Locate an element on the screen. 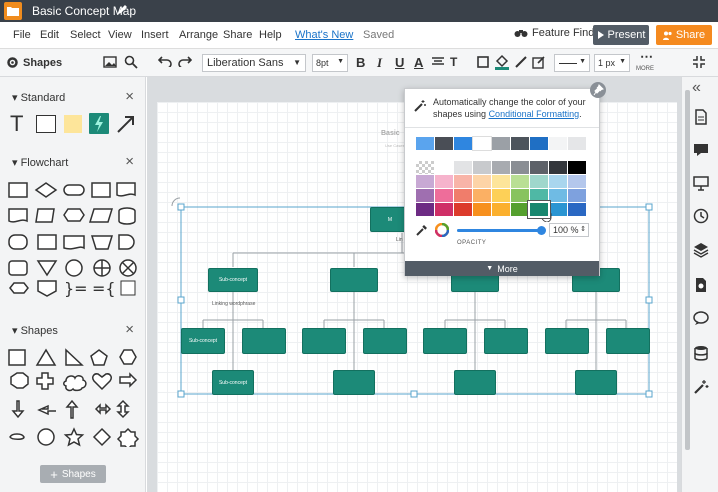 The image size is (718, 492). concept-node-text: Sub-concept is located at coordinates (233, 280).